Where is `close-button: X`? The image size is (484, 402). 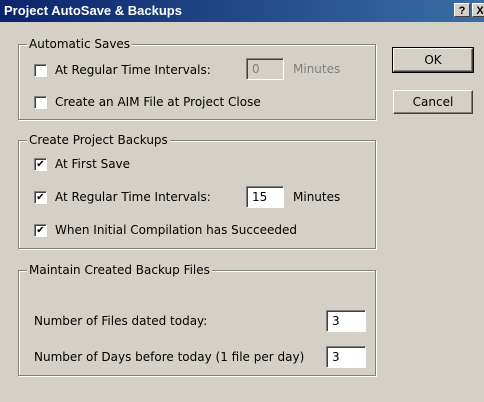 close-button: X is located at coordinates (478, 10).